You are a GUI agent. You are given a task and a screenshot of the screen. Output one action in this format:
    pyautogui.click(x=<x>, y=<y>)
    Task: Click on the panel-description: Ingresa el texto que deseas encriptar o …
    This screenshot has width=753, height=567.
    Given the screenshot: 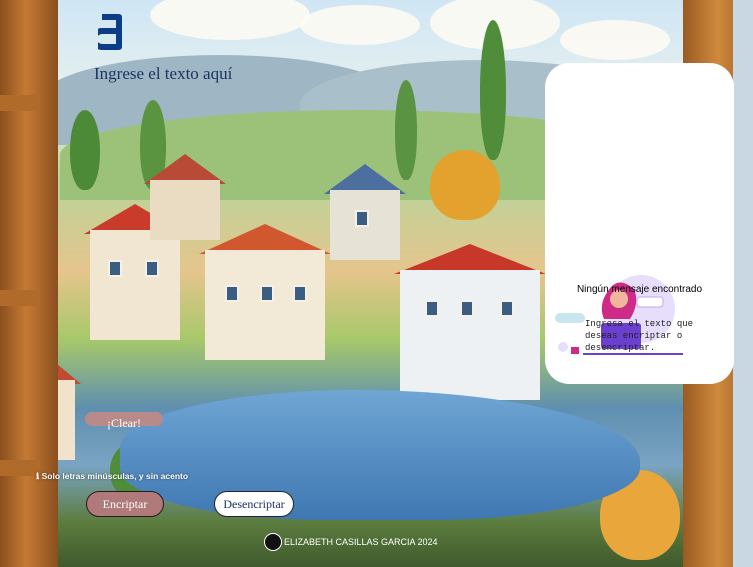 What is the action you would take?
    pyautogui.click(x=639, y=336)
    